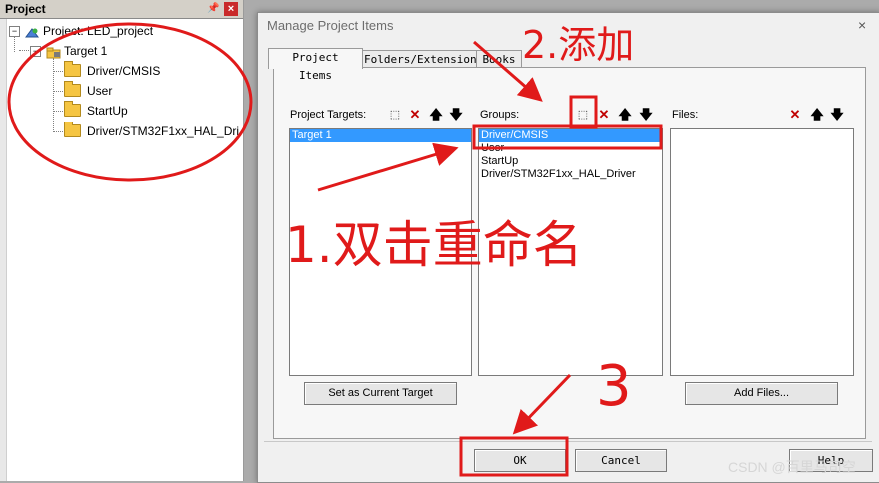 The height and width of the screenshot is (483, 879). What do you see at coordinates (107, 111) in the screenshot?
I see `tree-item-group-label: StartUp` at bounding box center [107, 111].